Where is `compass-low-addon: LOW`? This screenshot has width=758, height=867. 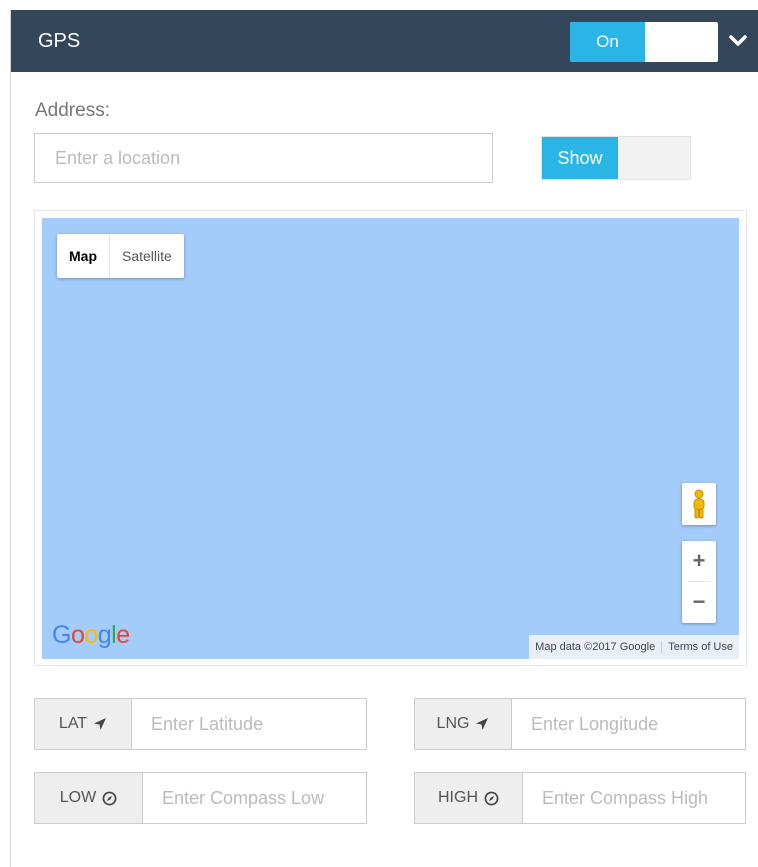 compass-low-addon: LOW is located at coordinates (89, 798).